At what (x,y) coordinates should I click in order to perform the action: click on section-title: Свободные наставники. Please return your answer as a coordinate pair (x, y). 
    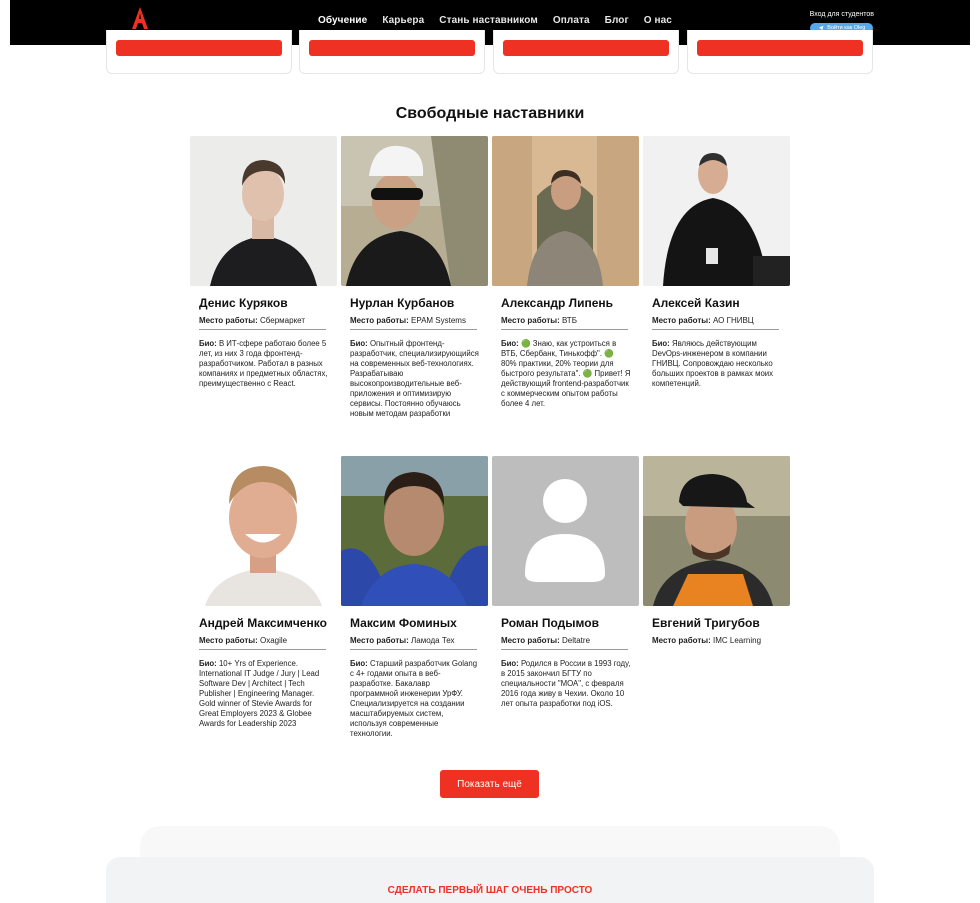
    Looking at the image, I should click on (490, 113).